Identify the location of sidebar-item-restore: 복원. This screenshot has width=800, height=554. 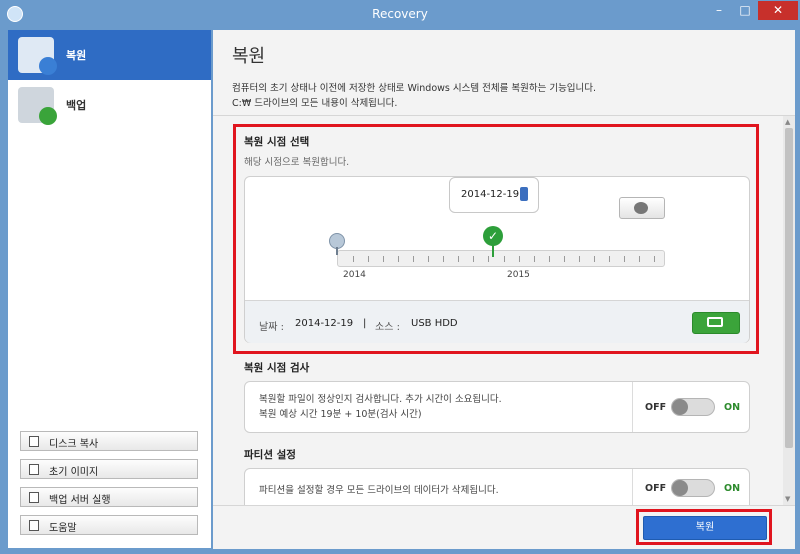
(109, 55).